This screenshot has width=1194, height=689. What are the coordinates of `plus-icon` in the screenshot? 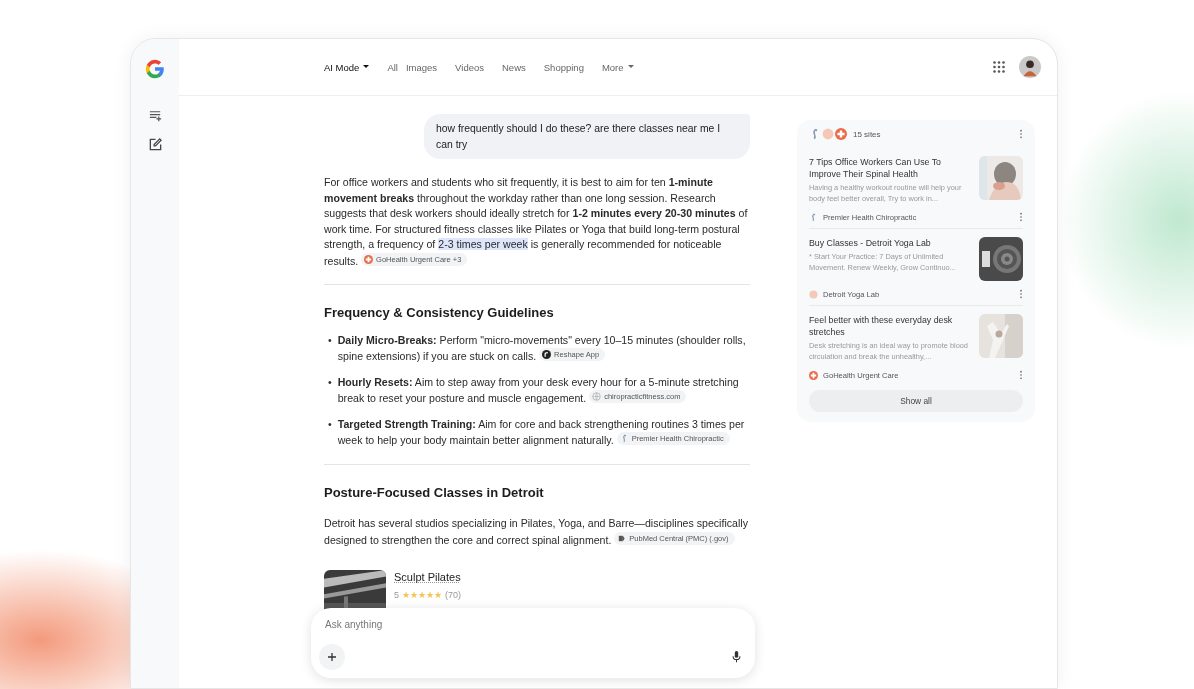 It's located at (332, 657).